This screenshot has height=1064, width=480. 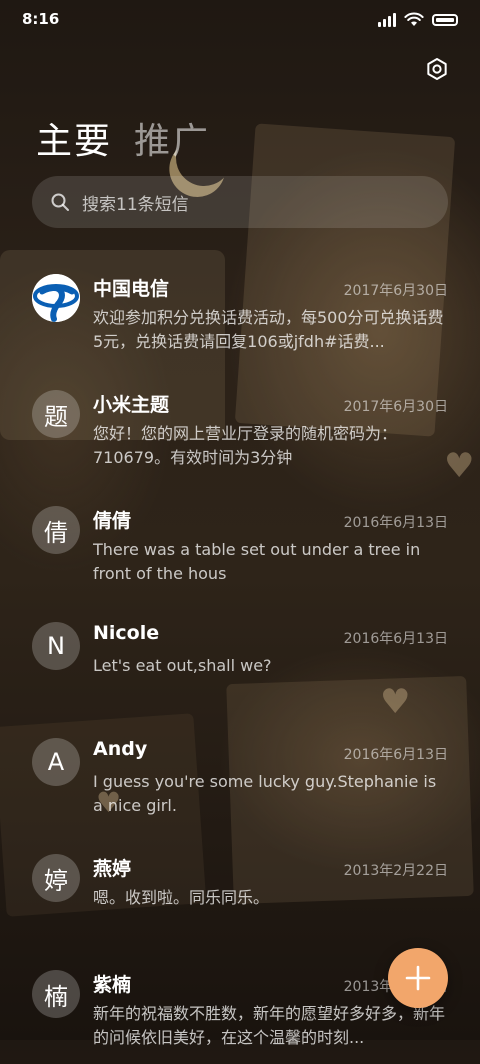 I want to click on message-preview: Let's eat out,shall we?, so click(x=182, y=665).